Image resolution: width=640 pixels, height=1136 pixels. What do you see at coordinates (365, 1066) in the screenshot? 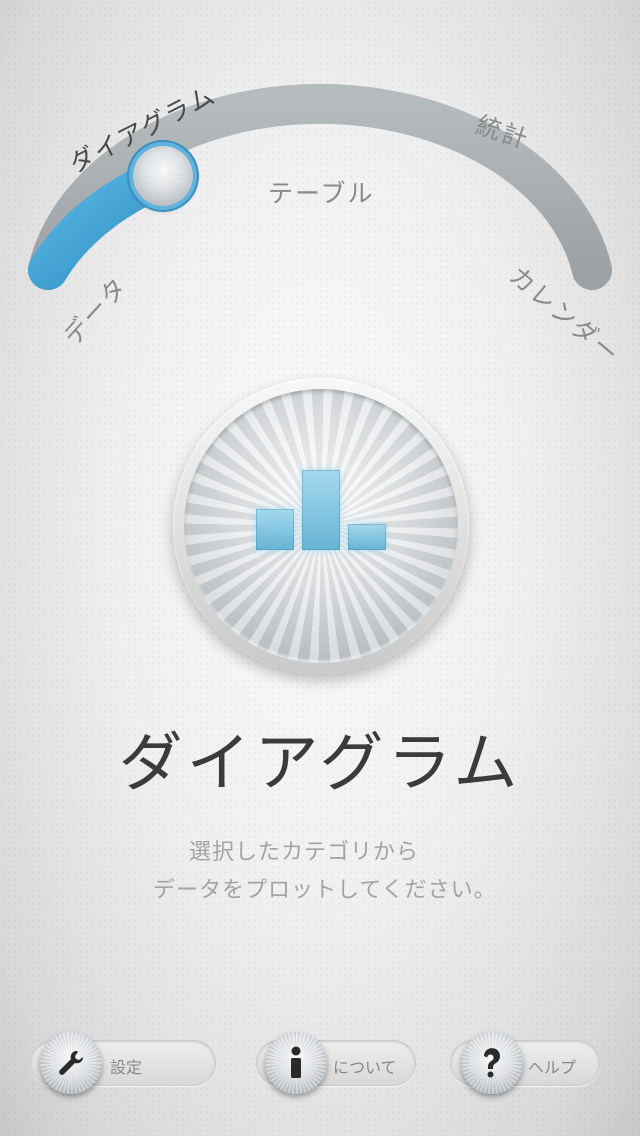
I see `about-label: について` at bounding box center [365, 1066].